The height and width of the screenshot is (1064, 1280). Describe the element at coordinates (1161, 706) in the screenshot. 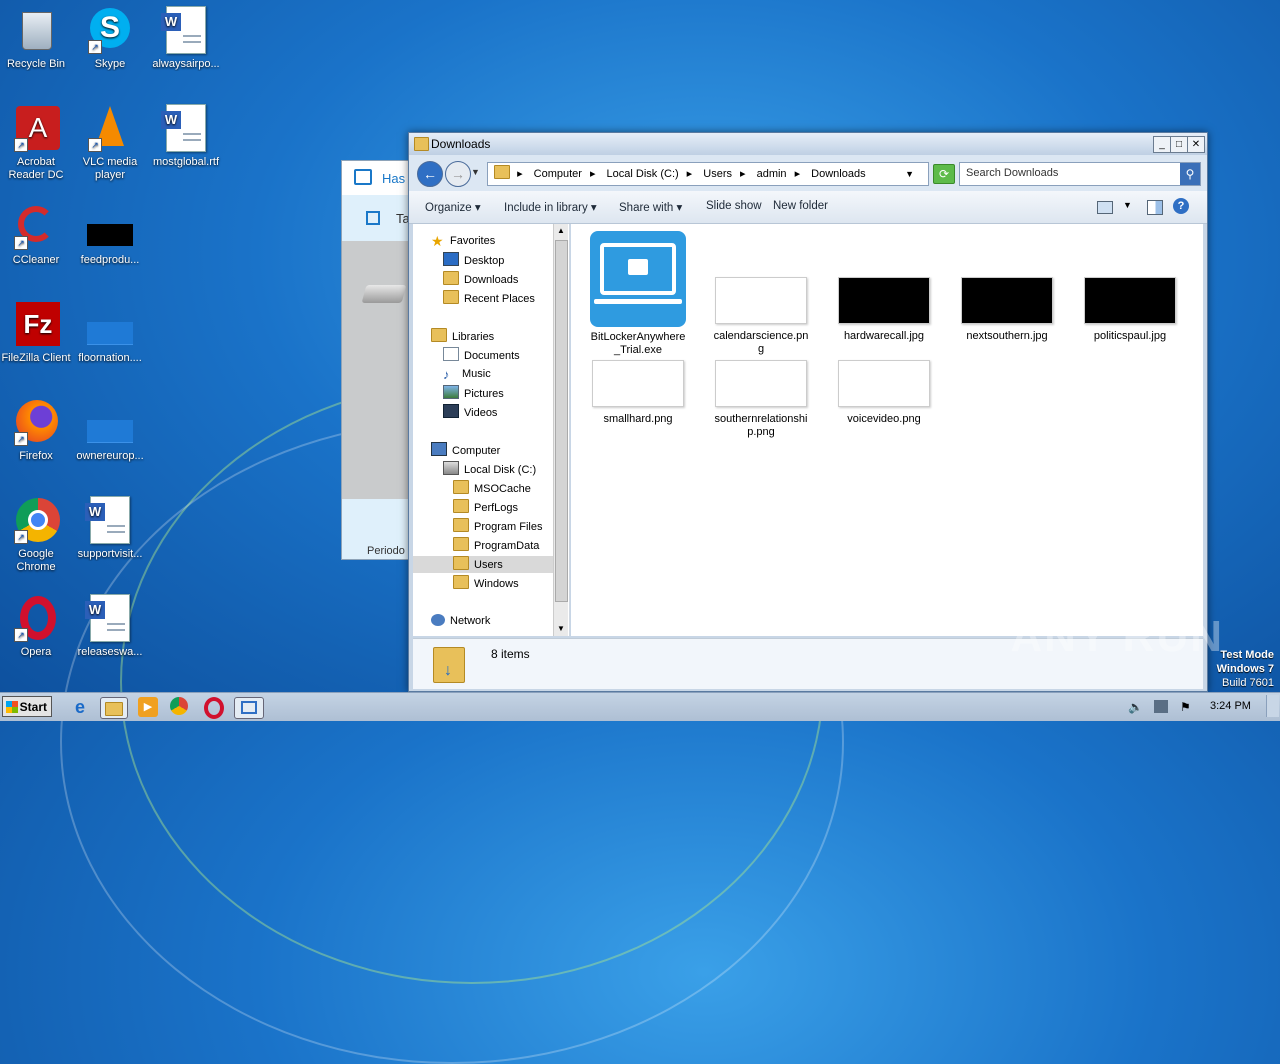

I see `tray-network-icon` at that location.